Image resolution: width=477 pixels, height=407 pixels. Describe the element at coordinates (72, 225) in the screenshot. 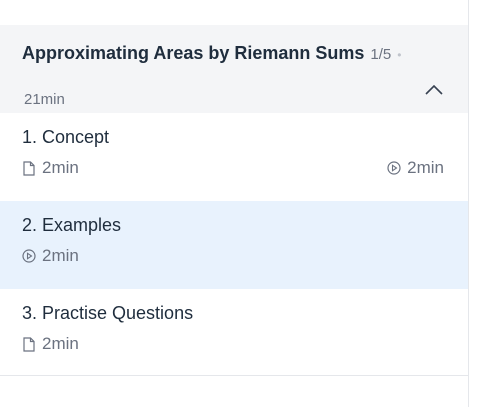

I see `lesson-title: 2. Examples` at that location.